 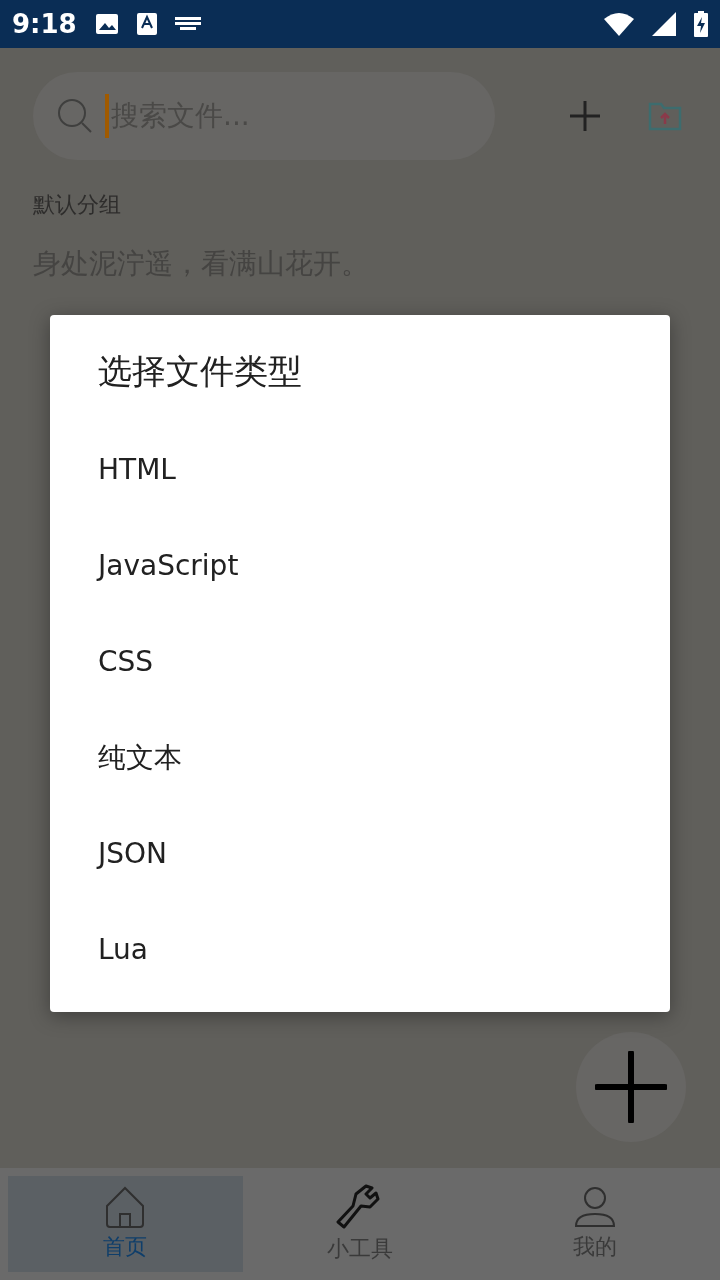 I want to click on dialog-title: 选择文件类型, so click(x=200, y=371).